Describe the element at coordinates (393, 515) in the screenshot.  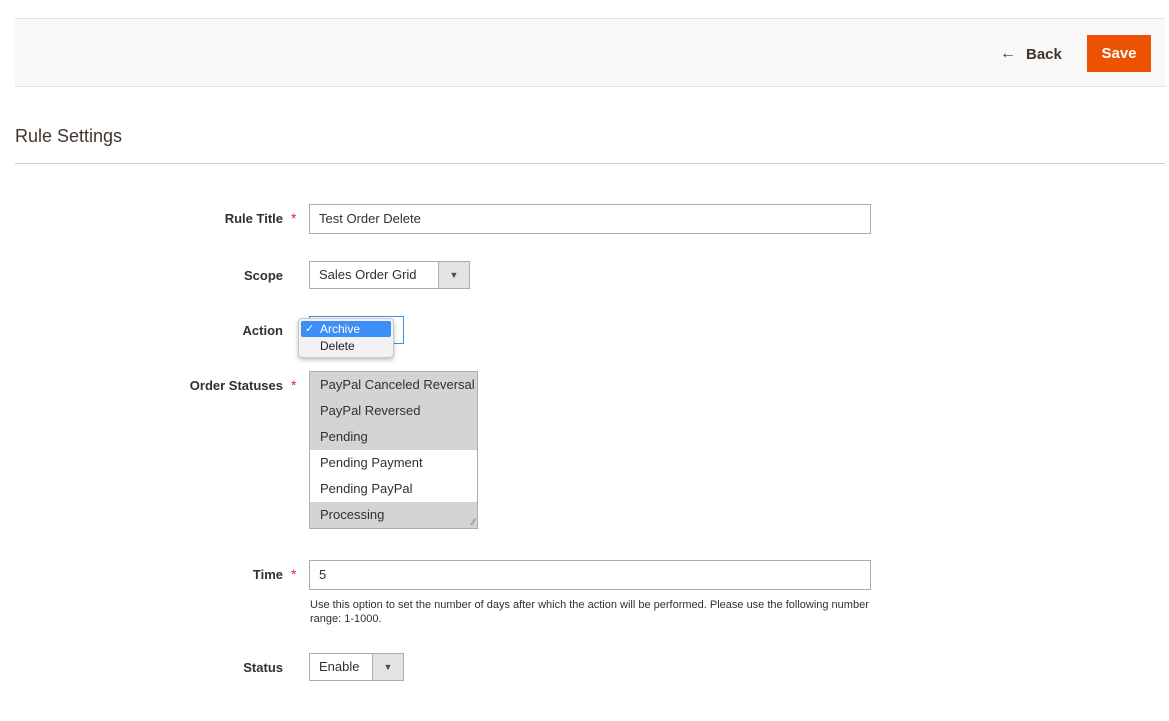
I see `status-option: Processing` at that location.